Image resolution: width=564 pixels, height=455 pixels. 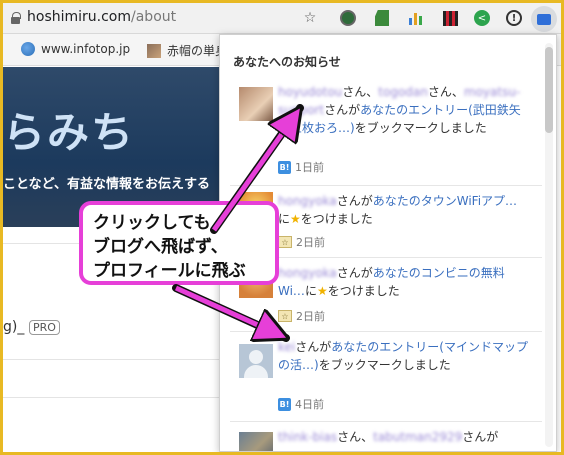 What do you see at coordinates (14, 327) in the screenshot?
I see `page-text: g)_` at bounding box center [14, 327].